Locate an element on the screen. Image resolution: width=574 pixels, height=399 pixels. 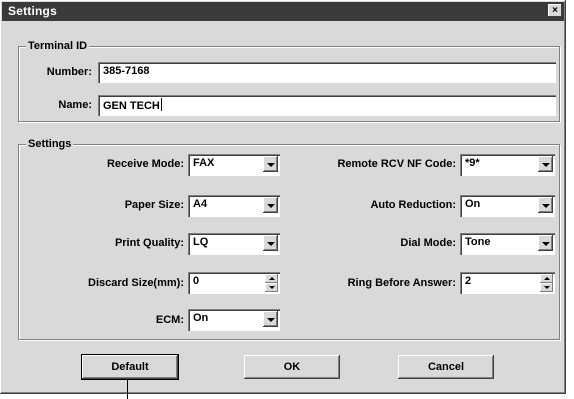
ok-button: OK is located at coordinates (292, 367).